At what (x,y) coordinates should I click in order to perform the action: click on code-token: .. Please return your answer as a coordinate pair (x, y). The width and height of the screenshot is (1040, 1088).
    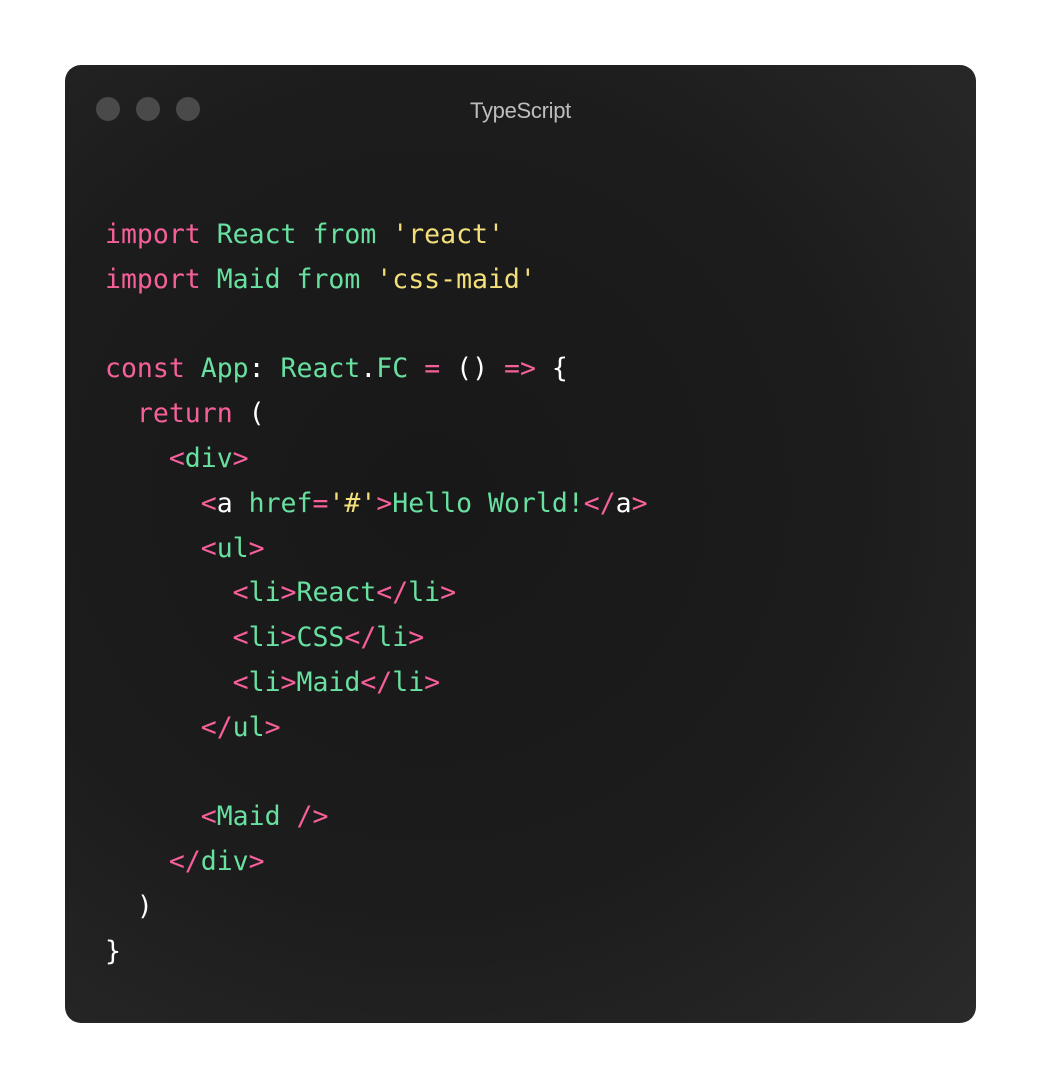
    Looking at the image, I should click on (368, 369).